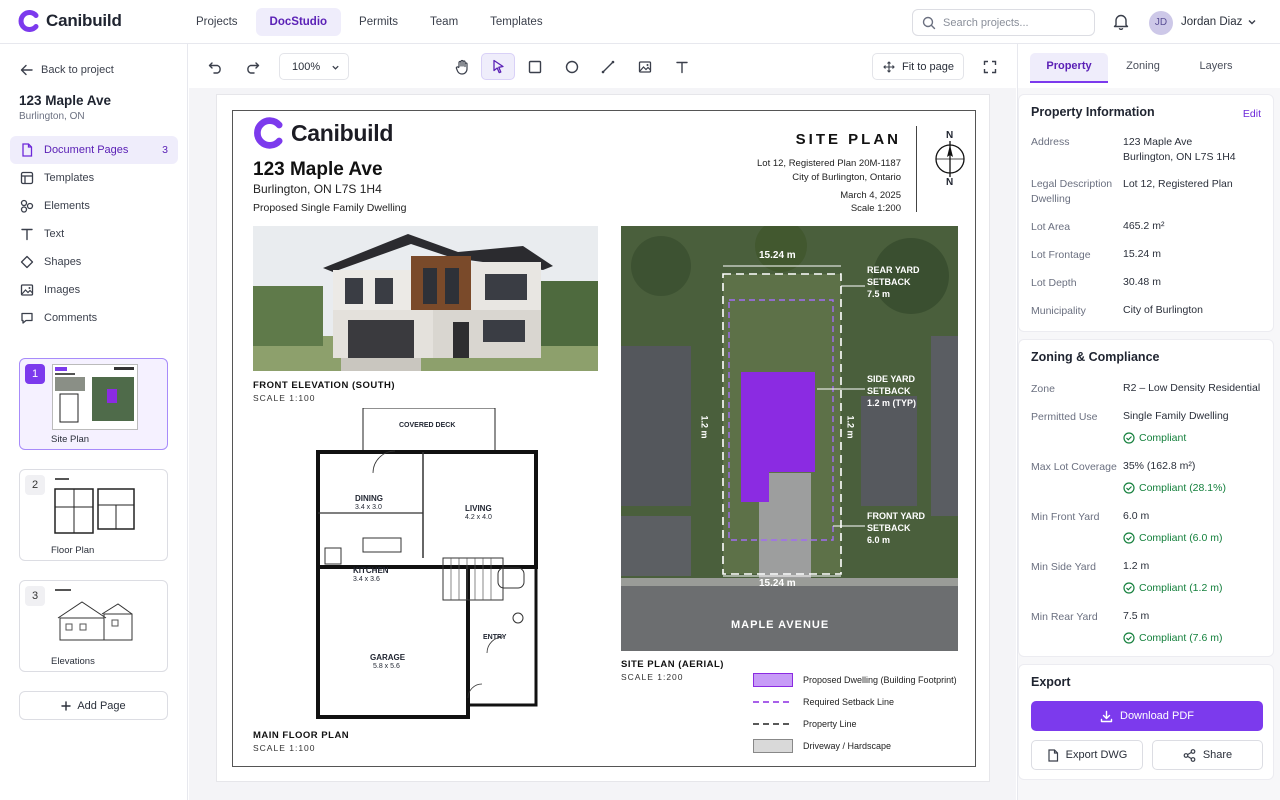  Describe the element at coordinates (94, 262) in the screenshot. I see `sidebar-item-shapes: Shapes` at that location.